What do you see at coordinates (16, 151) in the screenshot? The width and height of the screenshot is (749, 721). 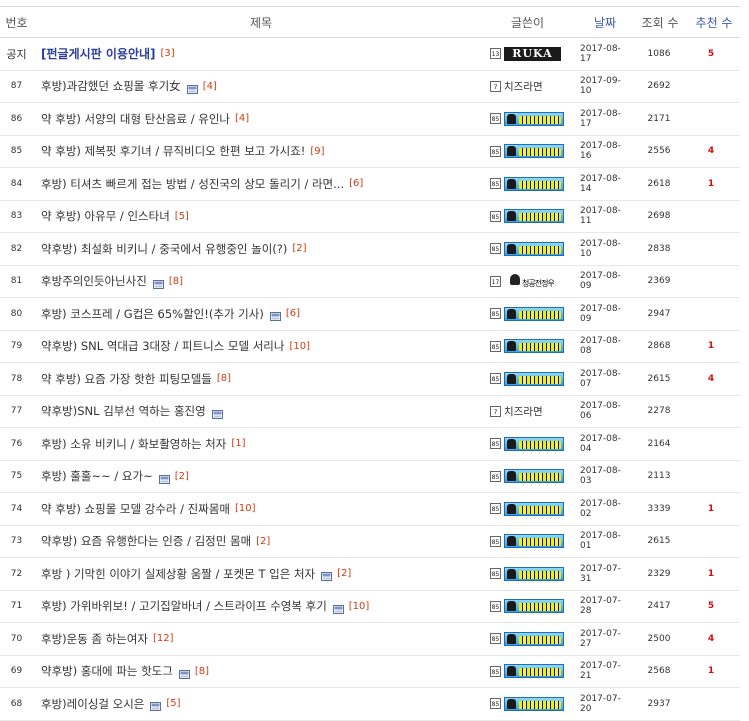 I see `post-number: 85` at bounding box center [16, 151].